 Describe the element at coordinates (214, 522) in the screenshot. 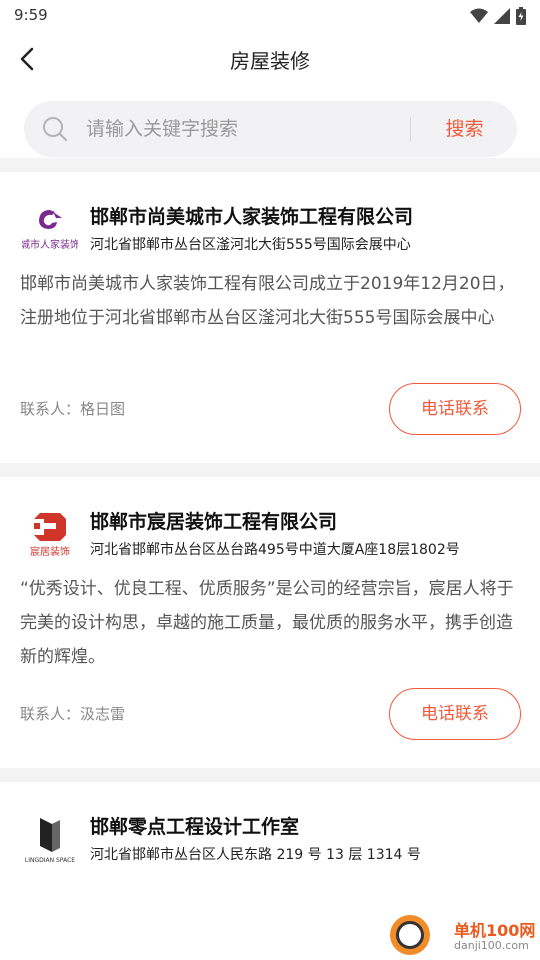

I see `company-name: 邯郸市宸居装饰工程有限公司` at that location.